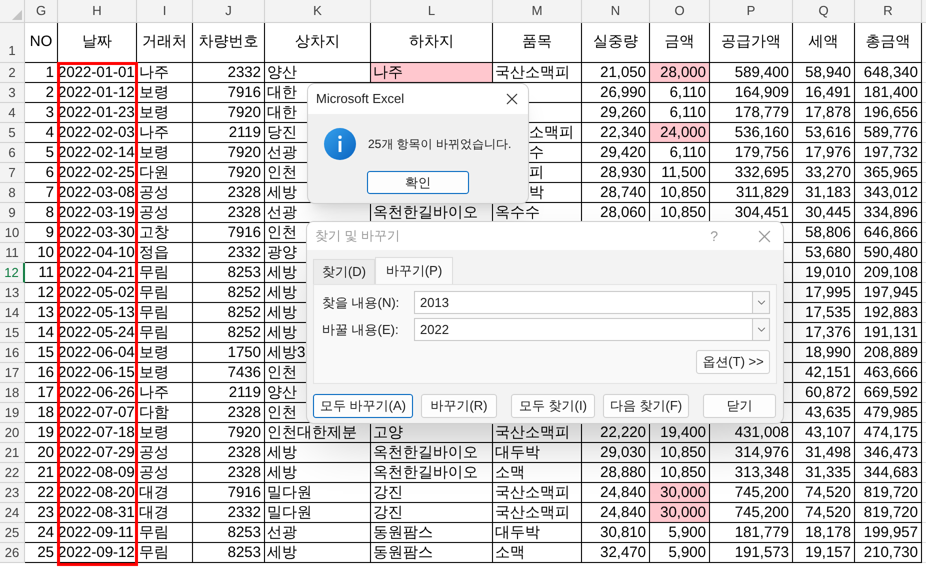 The height and width of the screenshot is (567, 926). What do you see at coordinates (888, 11) in the screenshot?
I see `column-header: R` at bounding box center [888, 11].